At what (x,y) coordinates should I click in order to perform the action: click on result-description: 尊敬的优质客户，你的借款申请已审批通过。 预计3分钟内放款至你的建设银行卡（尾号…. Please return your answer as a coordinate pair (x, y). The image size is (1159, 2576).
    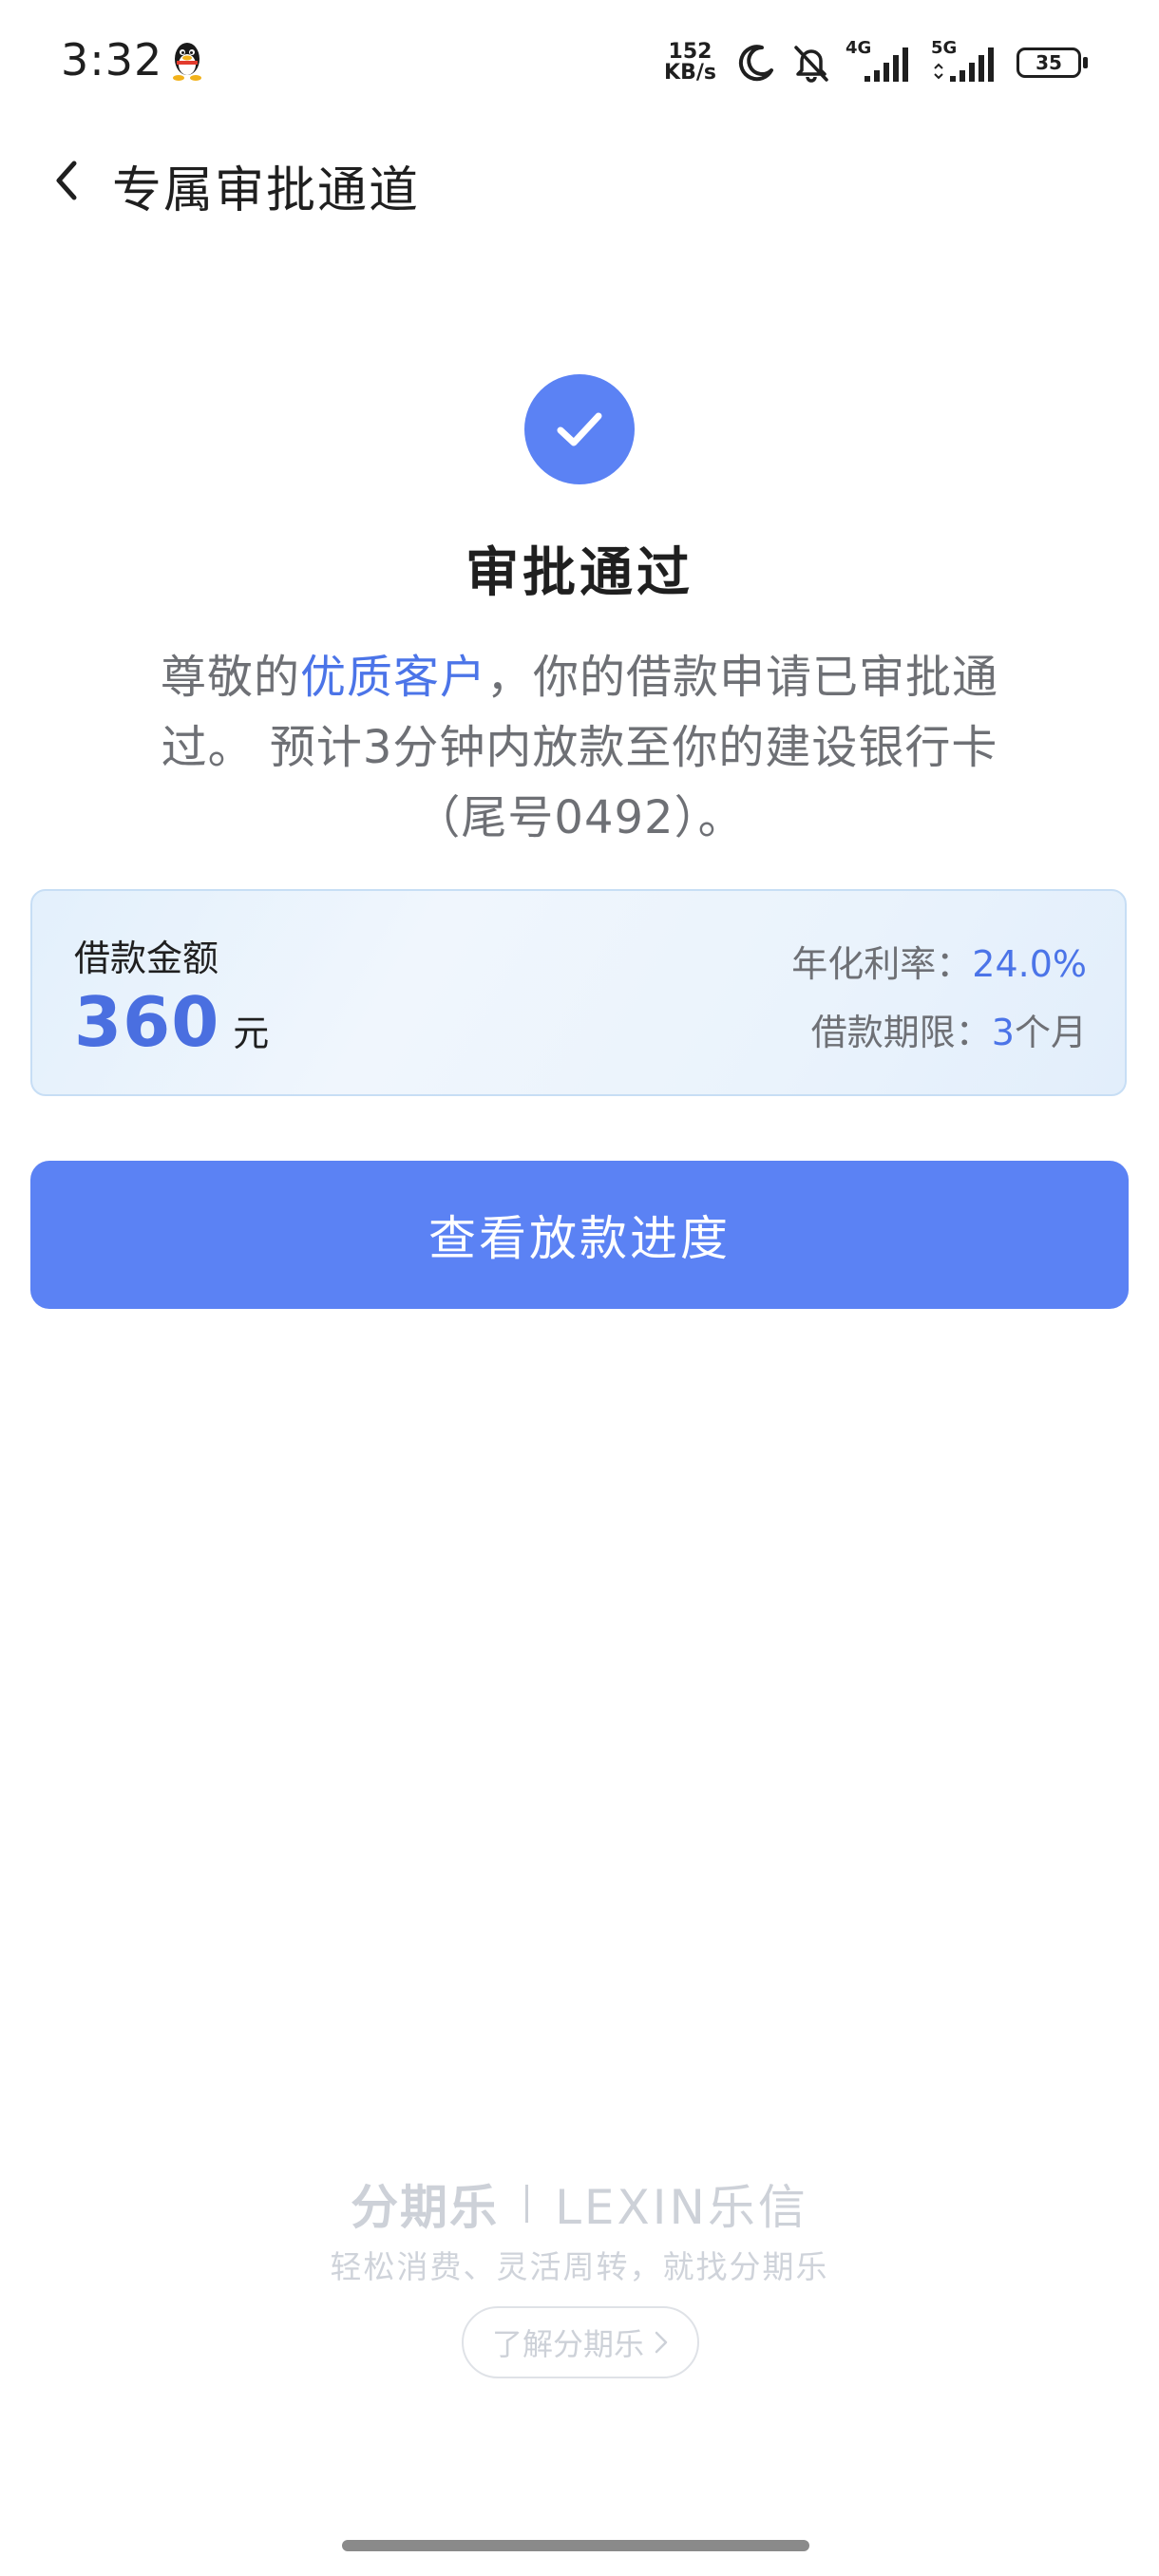
    Looking at the image, I should click on (580, 747).